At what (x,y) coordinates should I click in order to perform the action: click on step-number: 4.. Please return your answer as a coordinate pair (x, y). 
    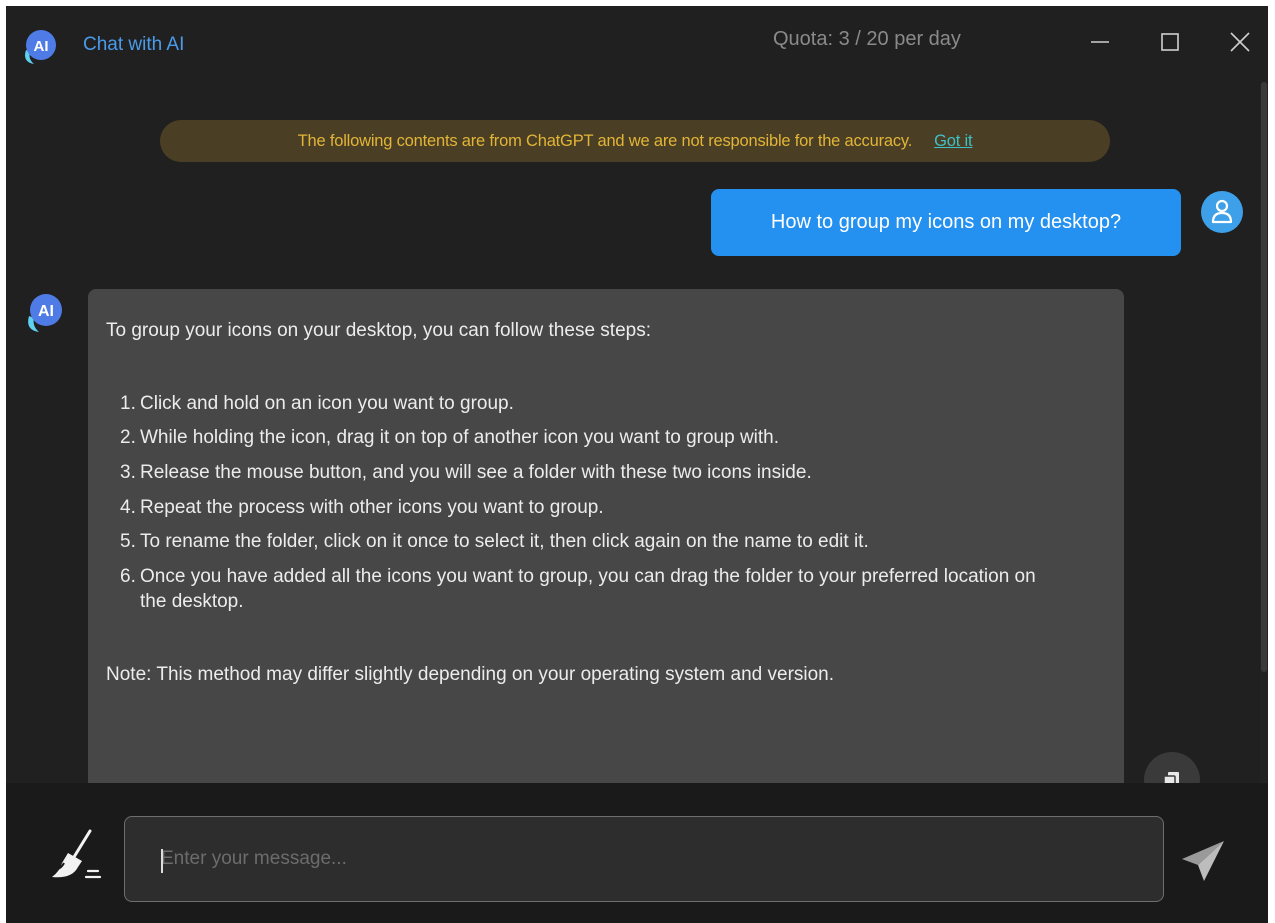
    Looking at the image, I should click on (128, 507).